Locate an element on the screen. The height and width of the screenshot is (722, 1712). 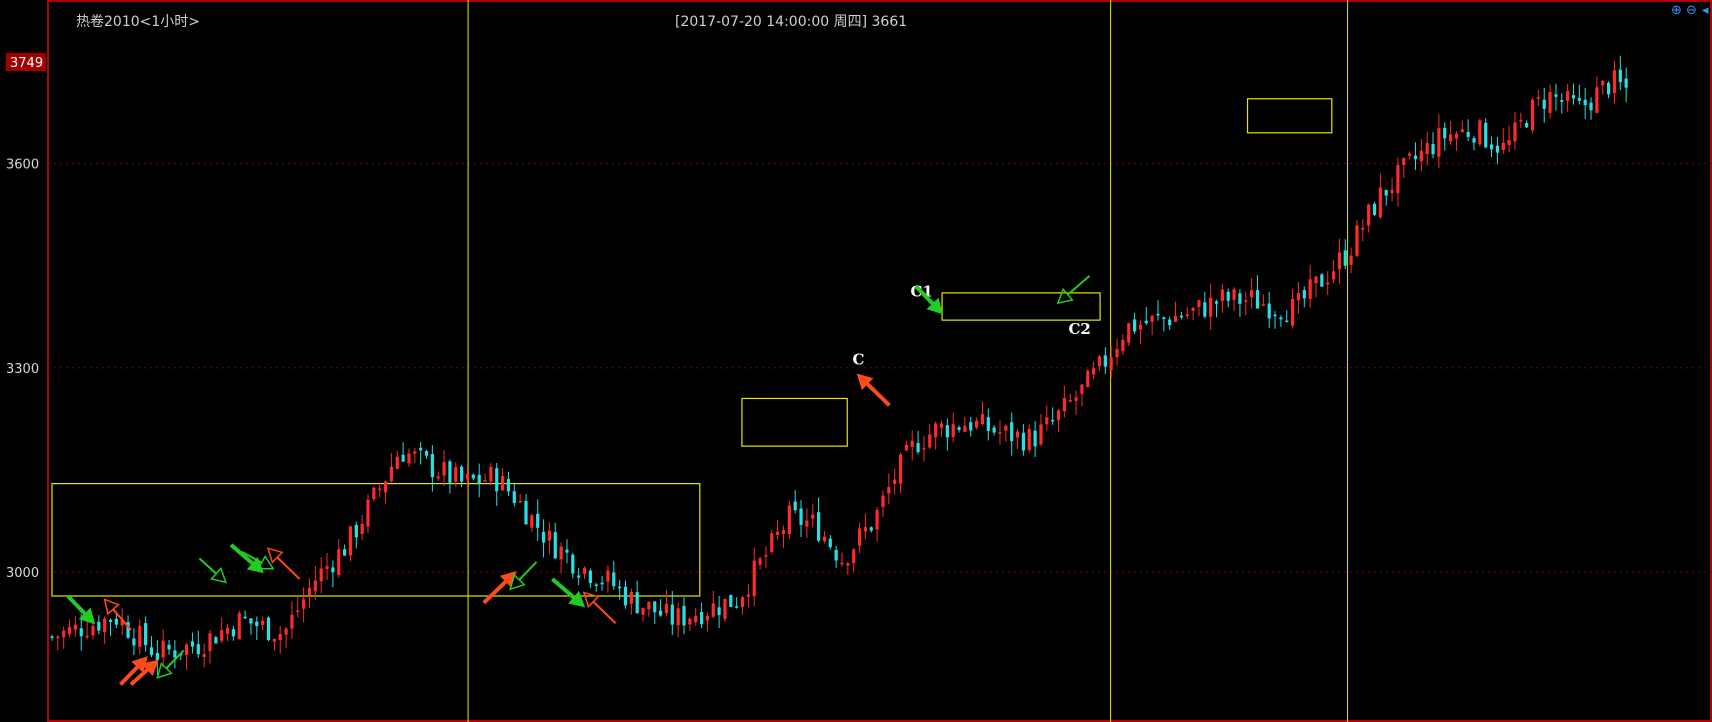
crosshair-readout: [2017-07-20 14:00:00 周四] 3661 is located at coordinates (791, 22).